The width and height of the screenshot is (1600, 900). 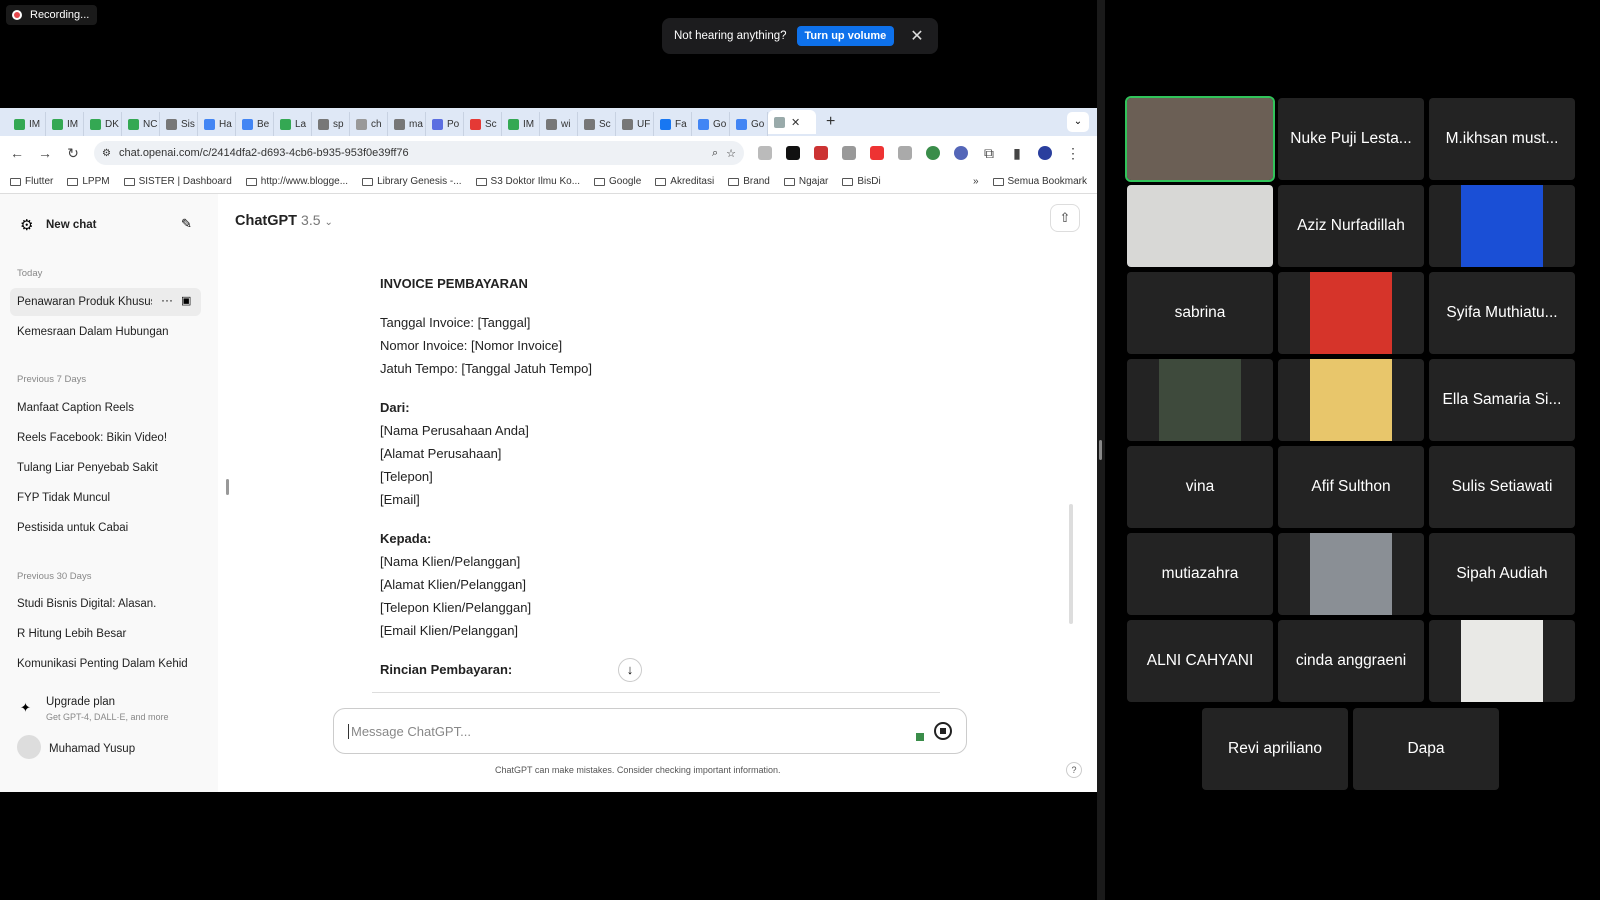 What do you see at coordinates (284, 220) in the screenshot?
I see `model-selector: ChatGPT 3.5 ⌄` at bounding box center [284, 220].